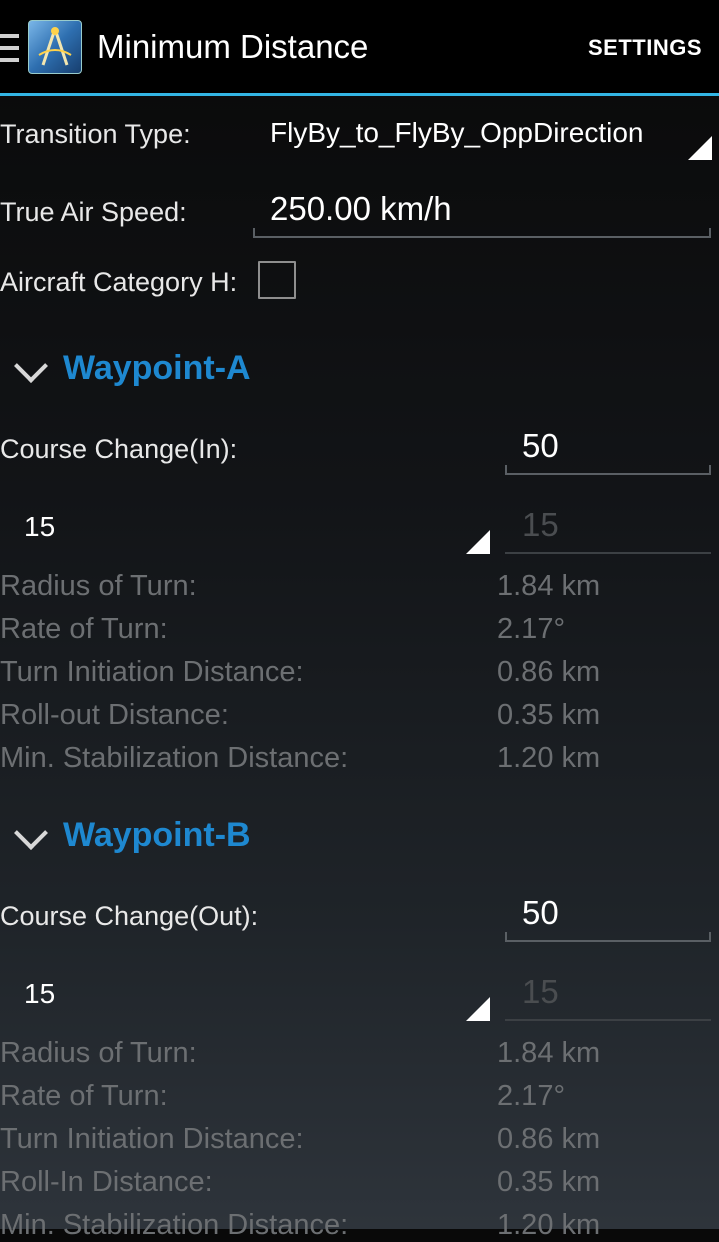 This screenshot has width=719, height=1242. Describe the element at coordinates (645, 48) in the screenshot. I see `settings-button: SETTINGS` at that location.